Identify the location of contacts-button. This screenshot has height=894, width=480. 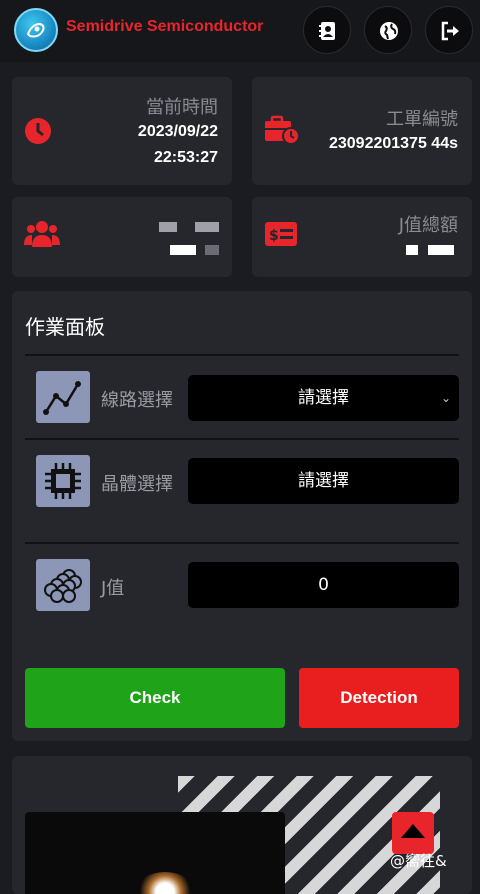
(327, 30).